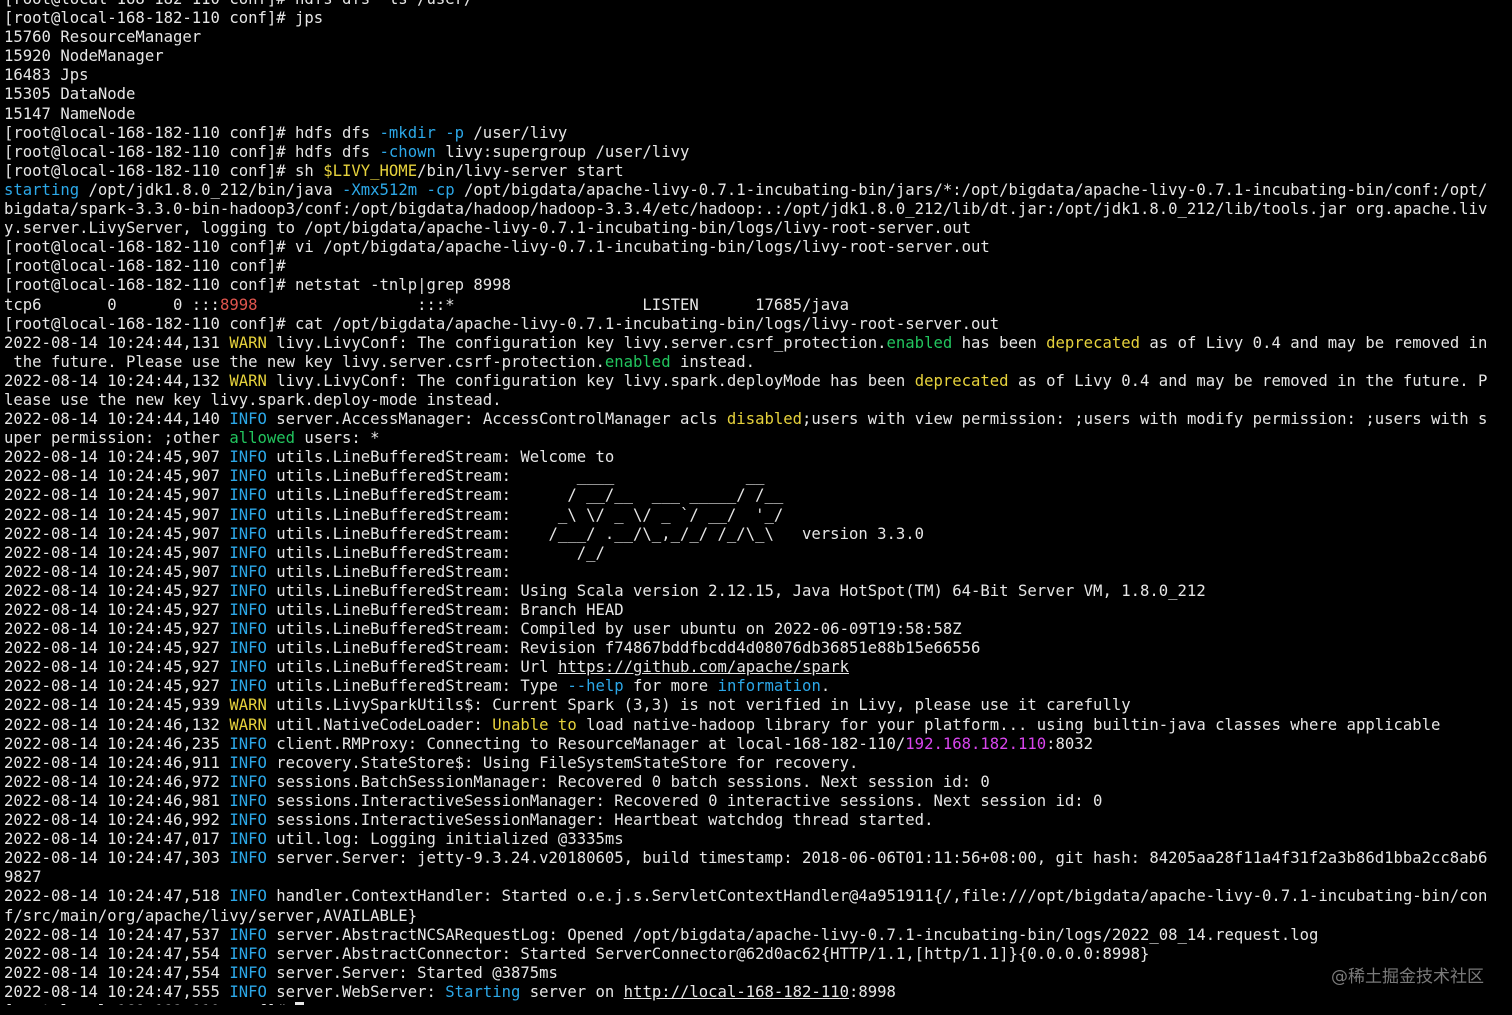 The image size is (1512, 1015). Describe the element at coordinates (70, 113) in the screenshot. I see `terminal-text-segment: 15147 NameNode` at that location.